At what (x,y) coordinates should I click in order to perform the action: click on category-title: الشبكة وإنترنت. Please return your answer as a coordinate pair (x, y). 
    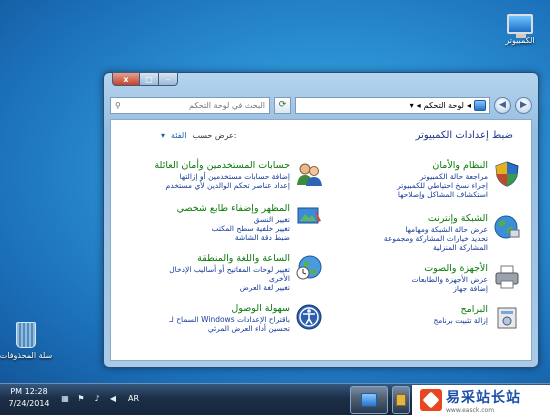
    Looking at the image, I should click on (458, 218).